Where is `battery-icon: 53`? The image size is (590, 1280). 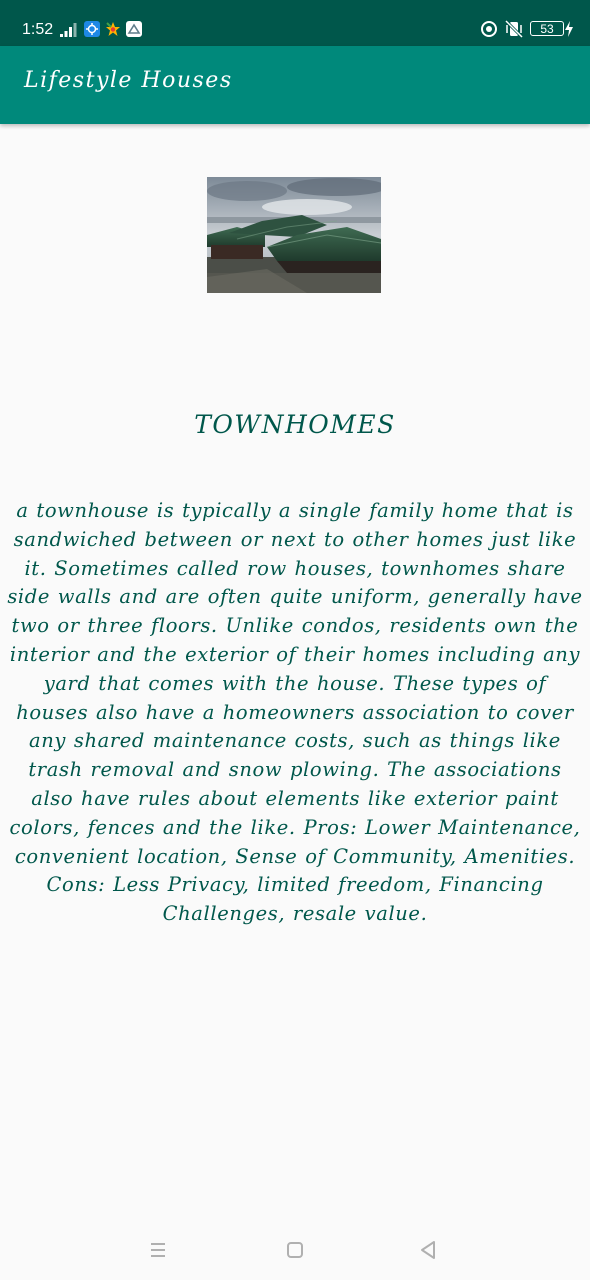
battery-icon: 53 is located at coordinates (547, 28).